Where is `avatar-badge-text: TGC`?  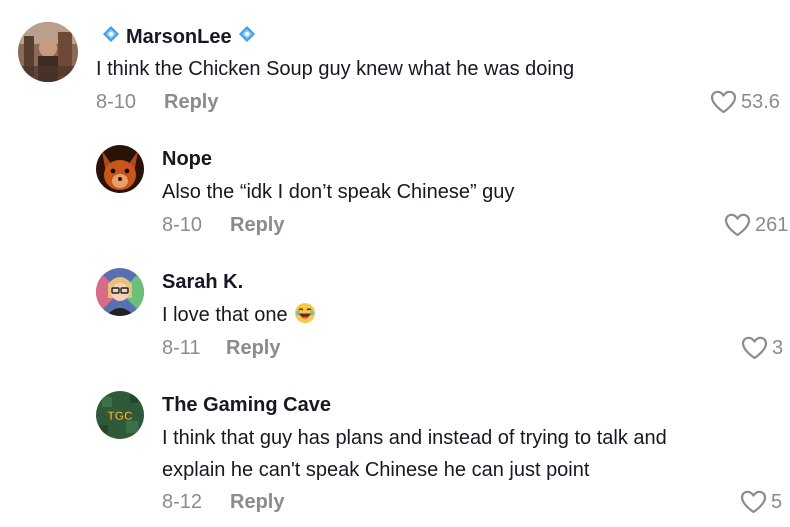 avatar-badge-text: TGC is located at coordinates (120, 416).